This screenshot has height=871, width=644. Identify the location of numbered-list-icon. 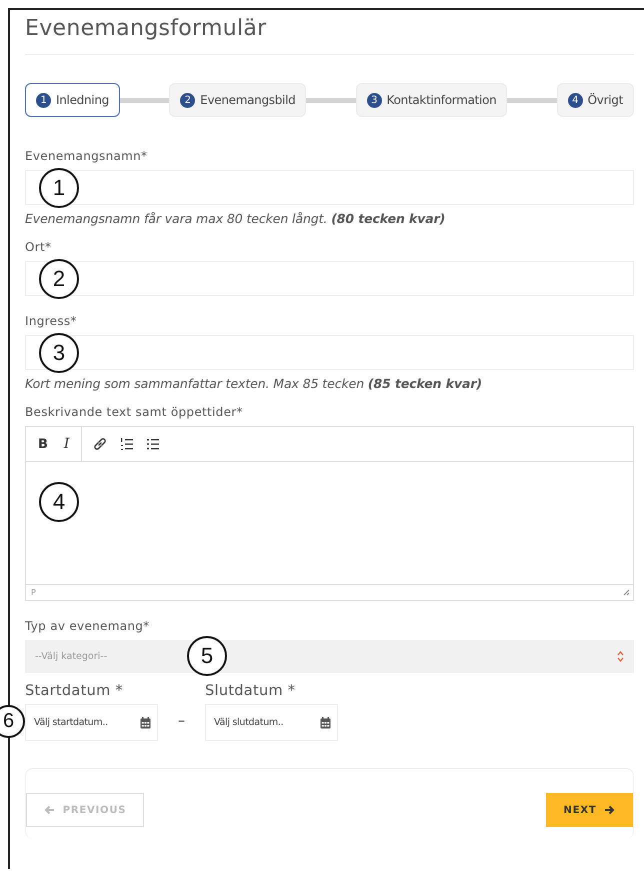
(127, 444).